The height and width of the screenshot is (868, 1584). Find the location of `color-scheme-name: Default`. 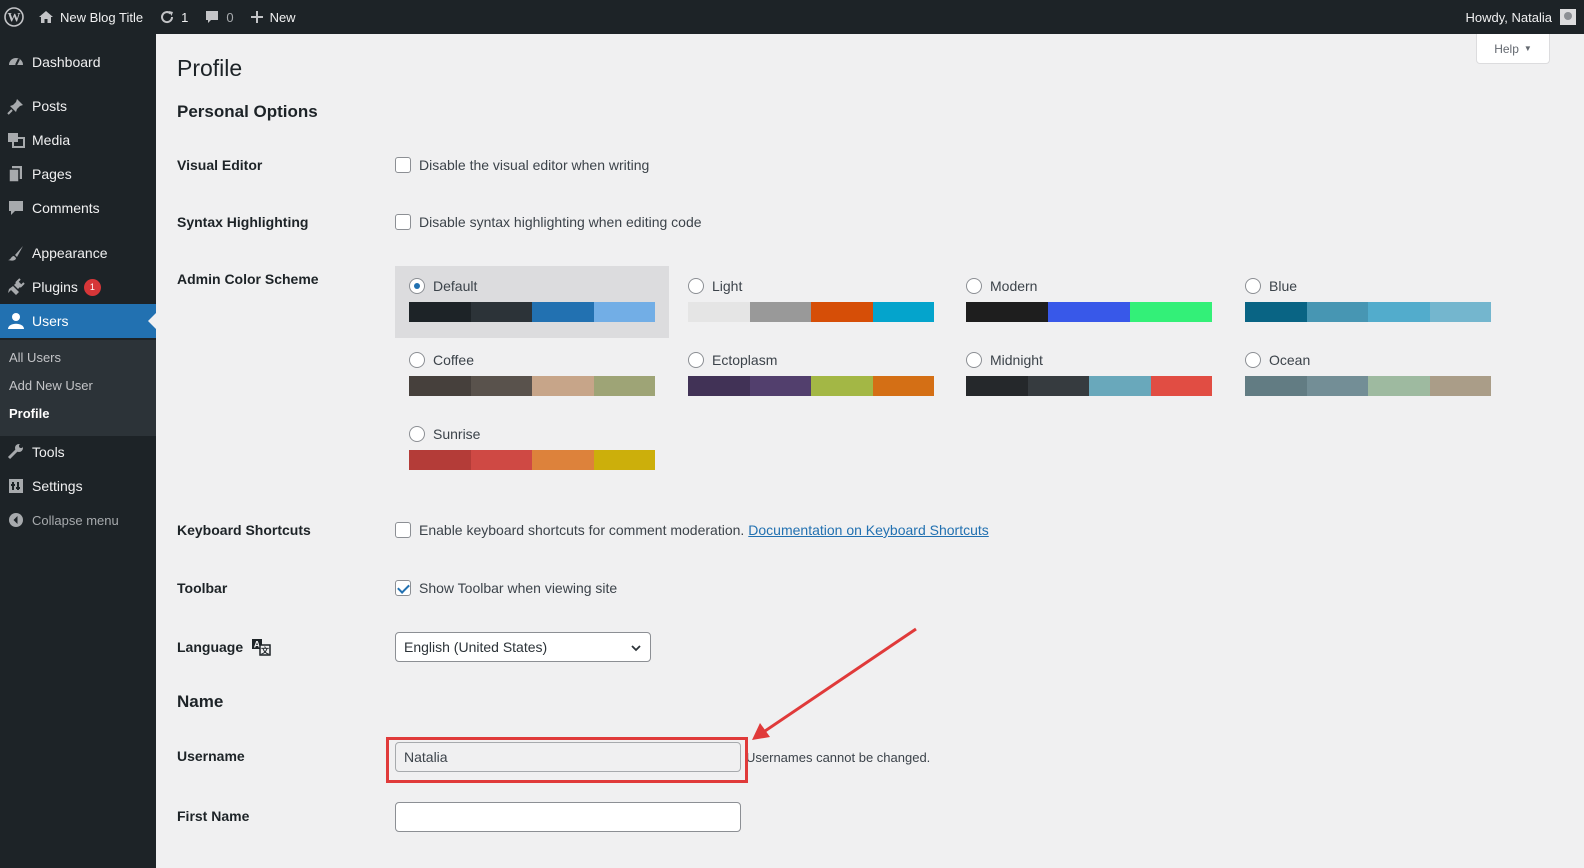

color-scheme-name: Default is located at coordinates (455, 286).